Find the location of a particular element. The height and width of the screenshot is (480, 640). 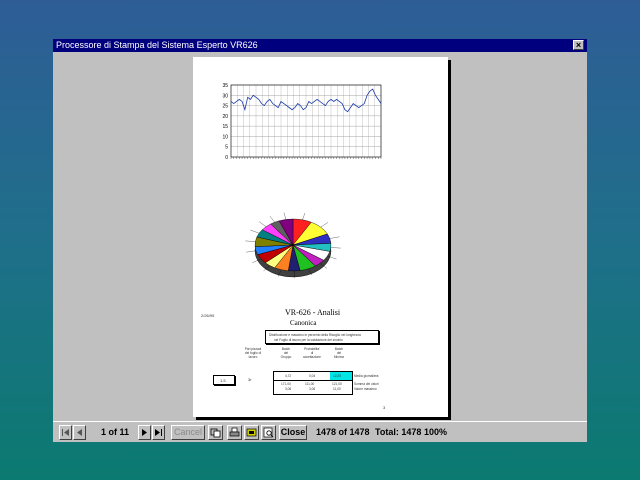

line-chart: 0 5 10 15 20 25 30 35 is located at coordinates (302, 122).